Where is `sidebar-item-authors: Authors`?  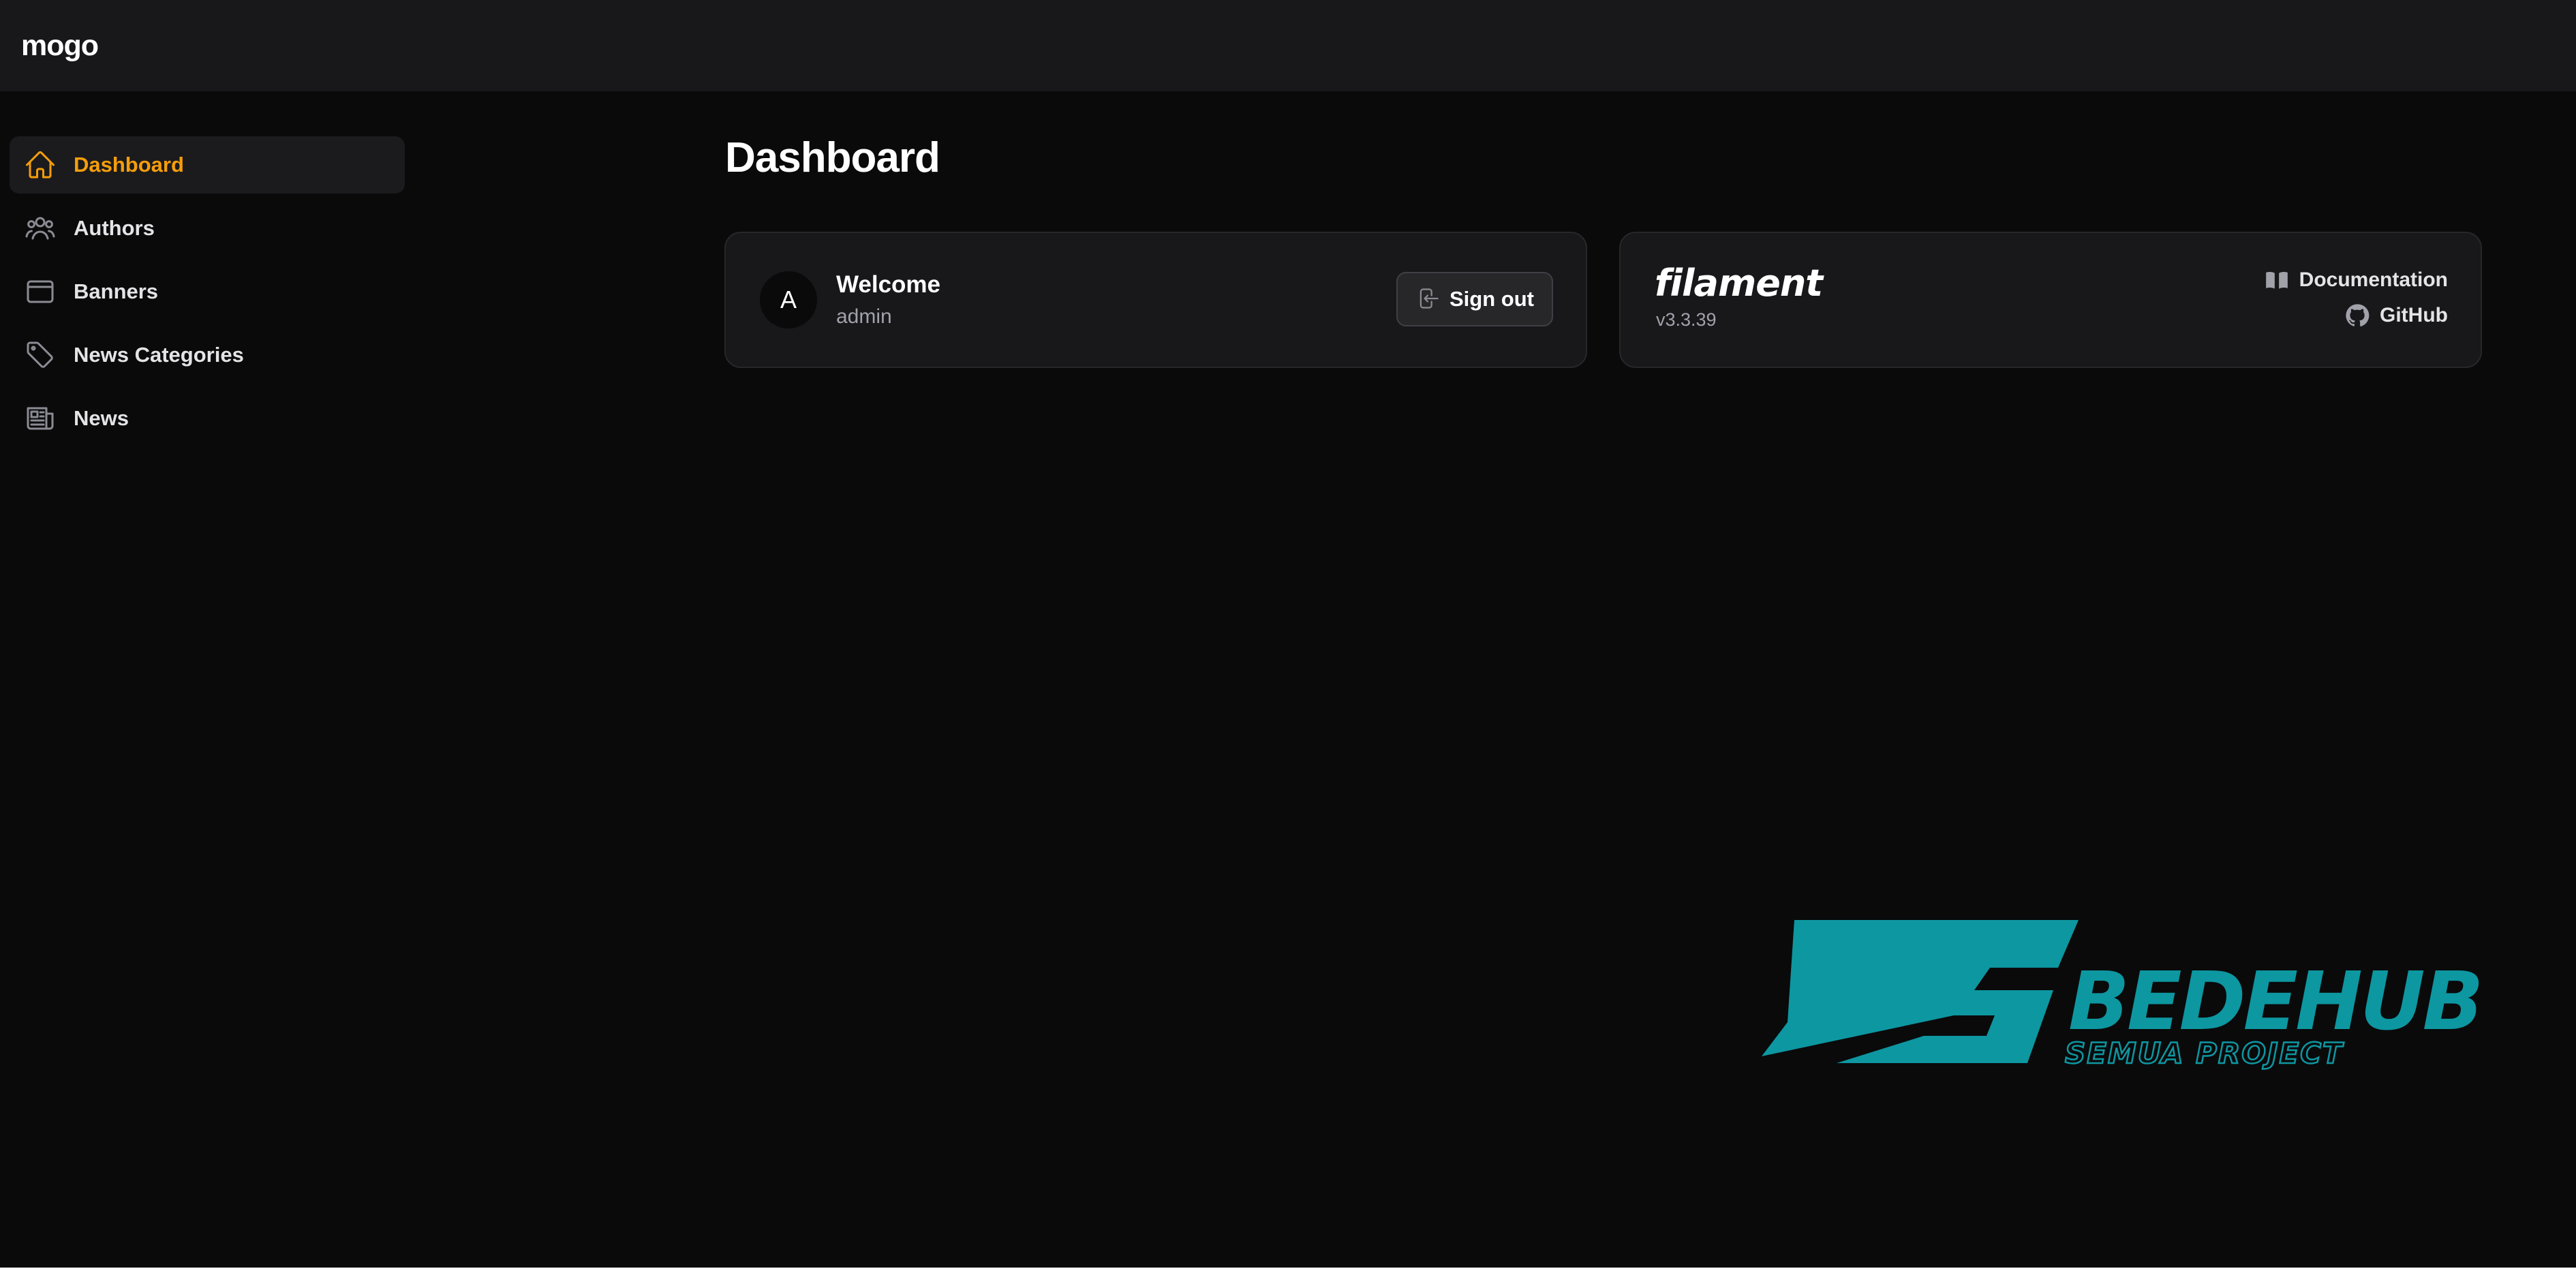
sidebar-item-authors: Authors is located at coordinates (207, 228).